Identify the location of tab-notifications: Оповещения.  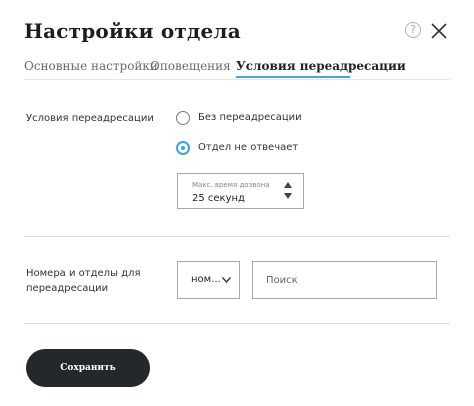
(190, 66).